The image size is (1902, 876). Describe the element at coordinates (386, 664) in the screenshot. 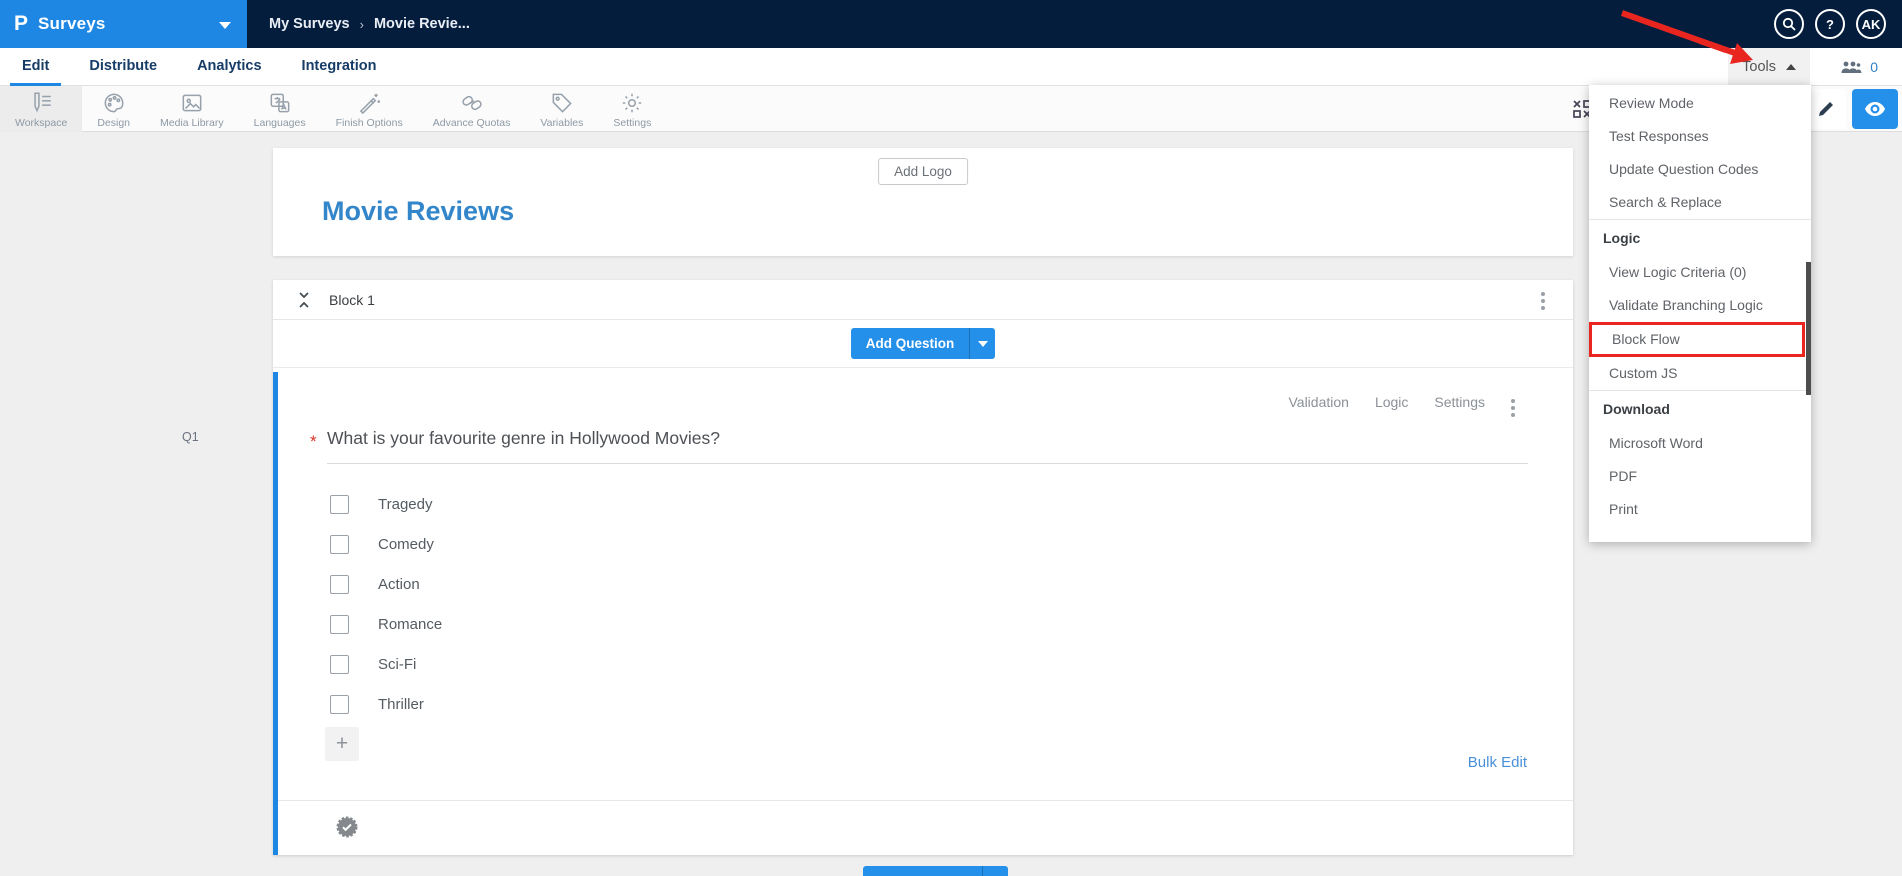

I see `list-item: Sci-Fi` at that location.